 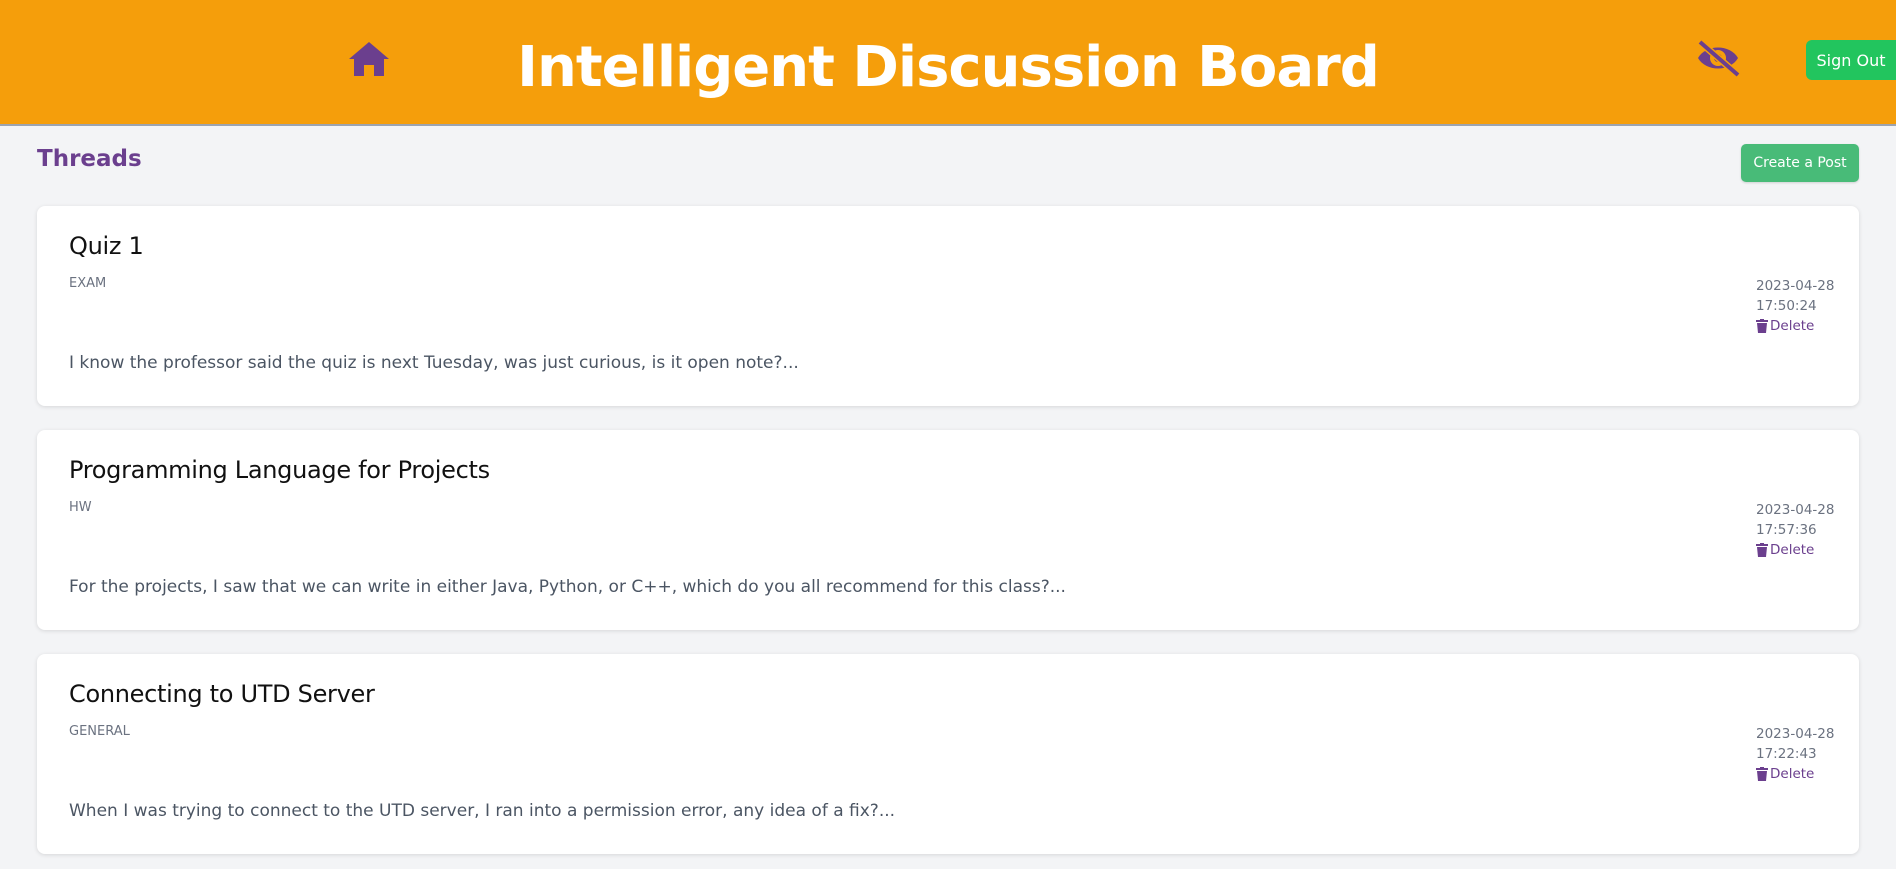 I want to click on thread-title: Quiz 1, so click(x=106, y=246).